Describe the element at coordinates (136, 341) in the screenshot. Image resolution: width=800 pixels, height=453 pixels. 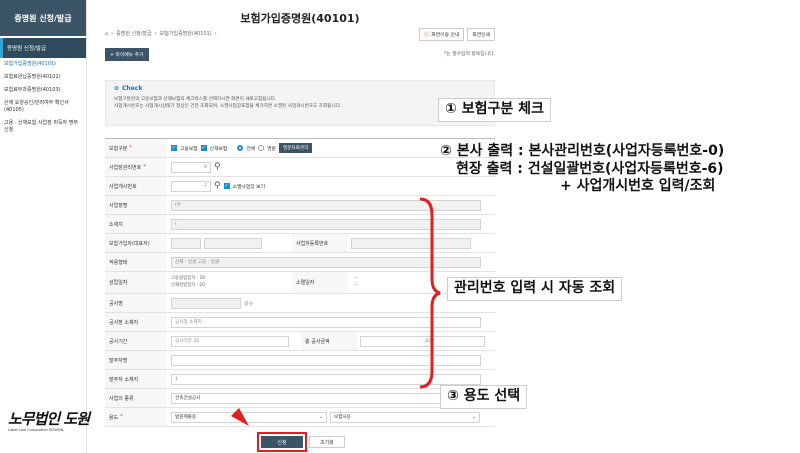
I see `label-period: 공사기간` at that location.